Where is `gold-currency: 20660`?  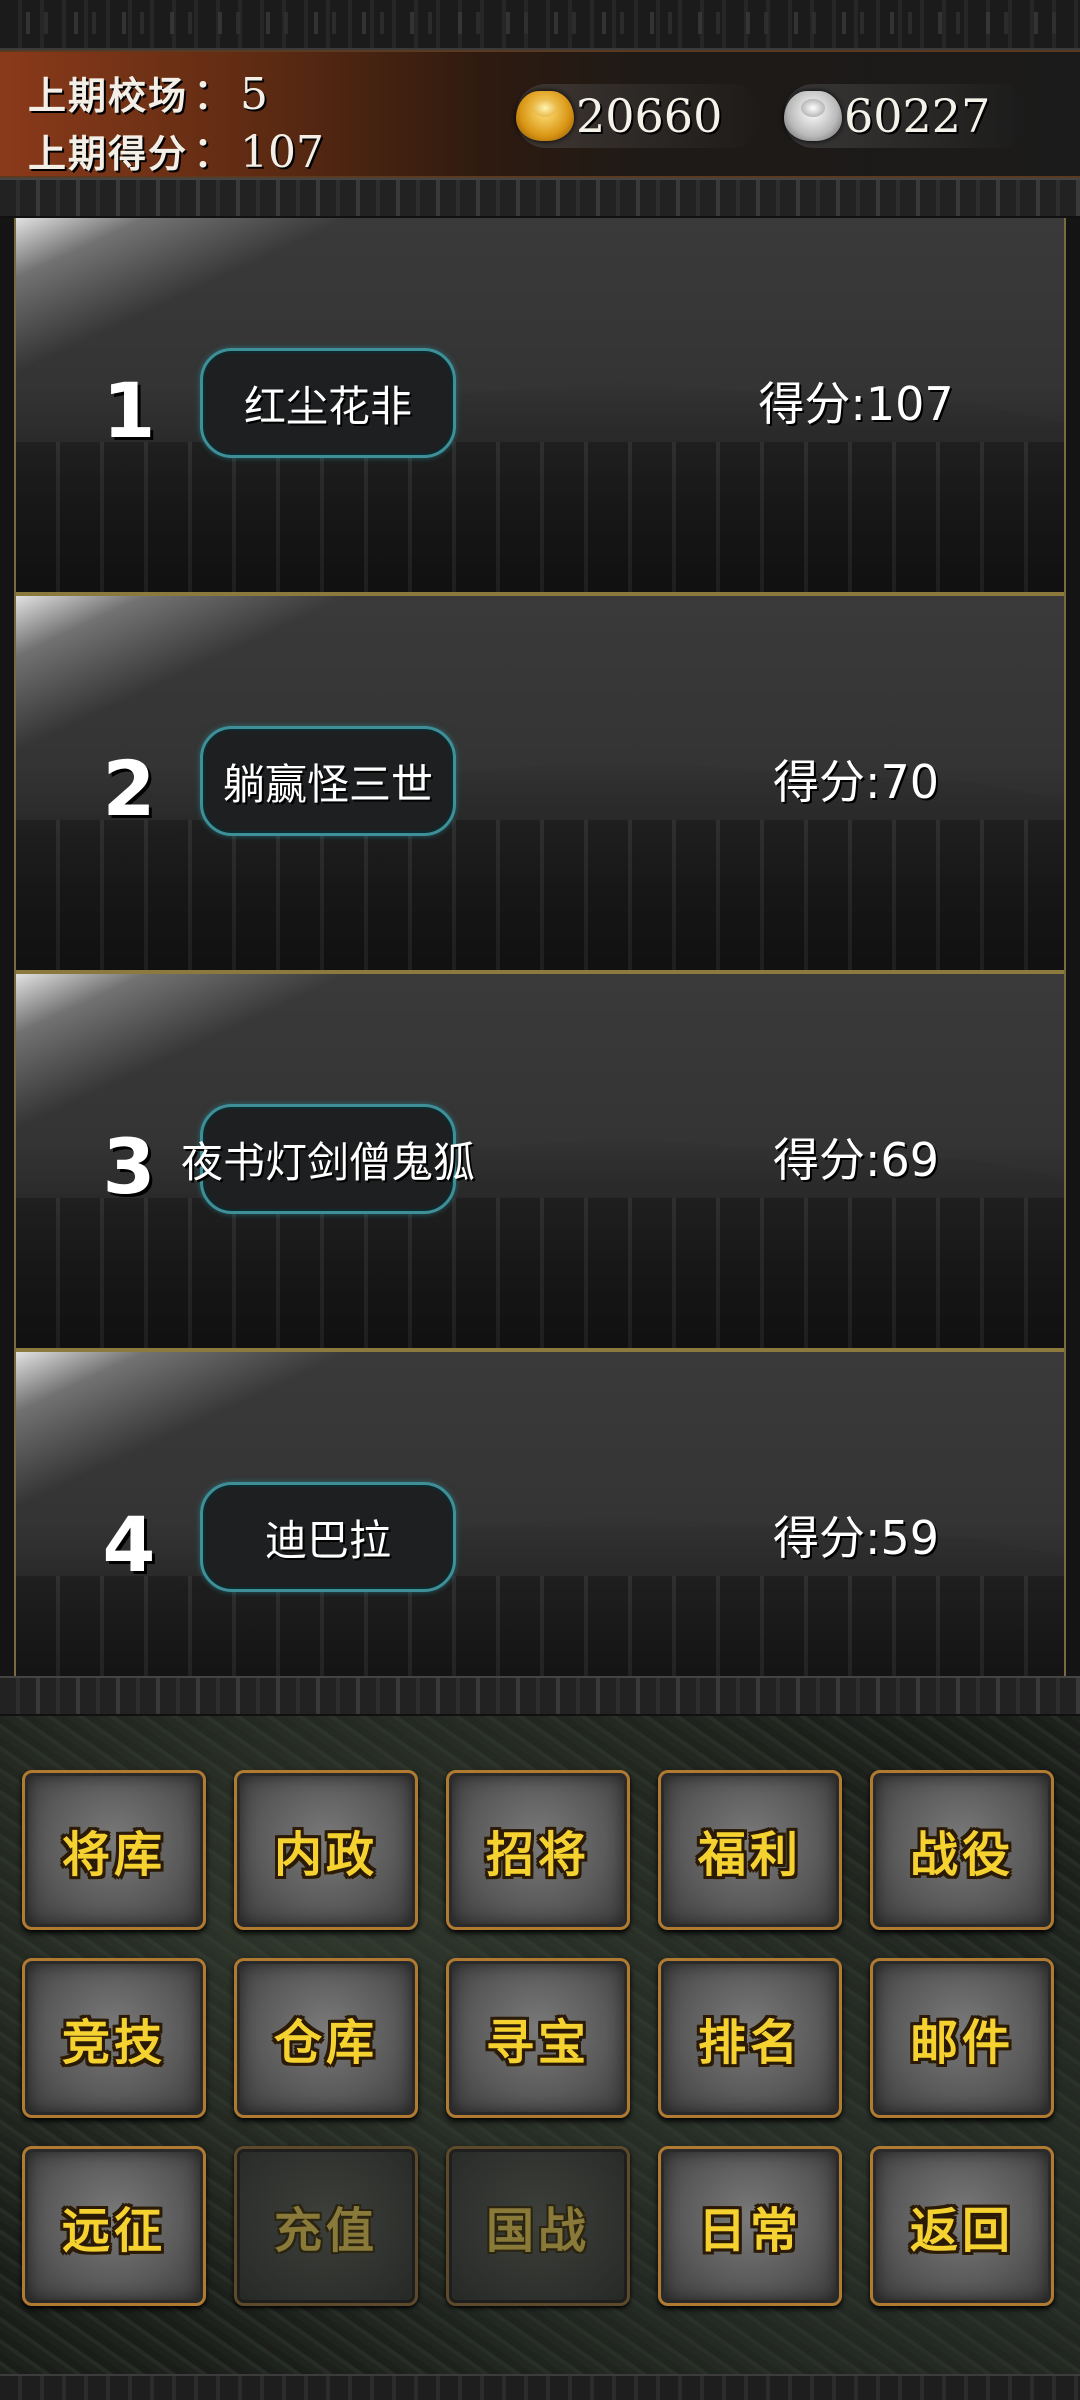 gold-currency: 20660 is located at coordinates (639, 116).